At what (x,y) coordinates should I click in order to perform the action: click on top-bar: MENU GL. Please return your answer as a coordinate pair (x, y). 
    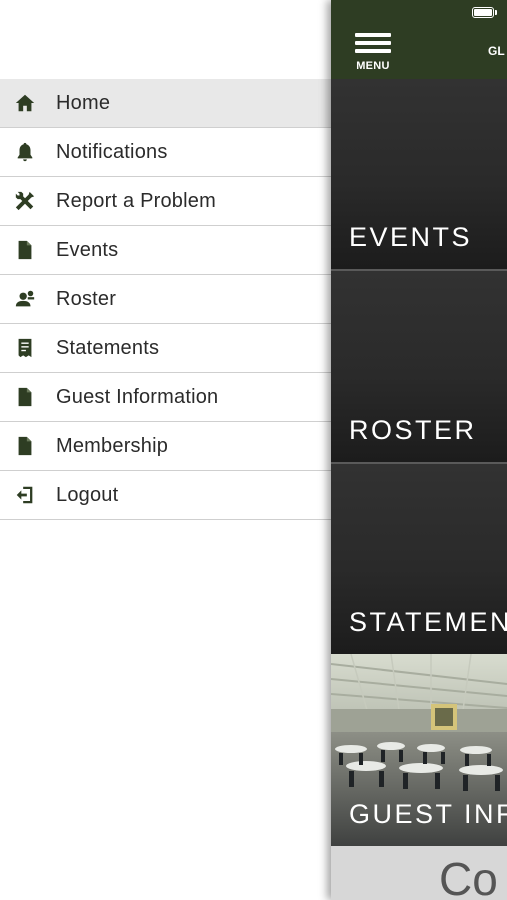
    Looking at the image, I should click on (419, 39).